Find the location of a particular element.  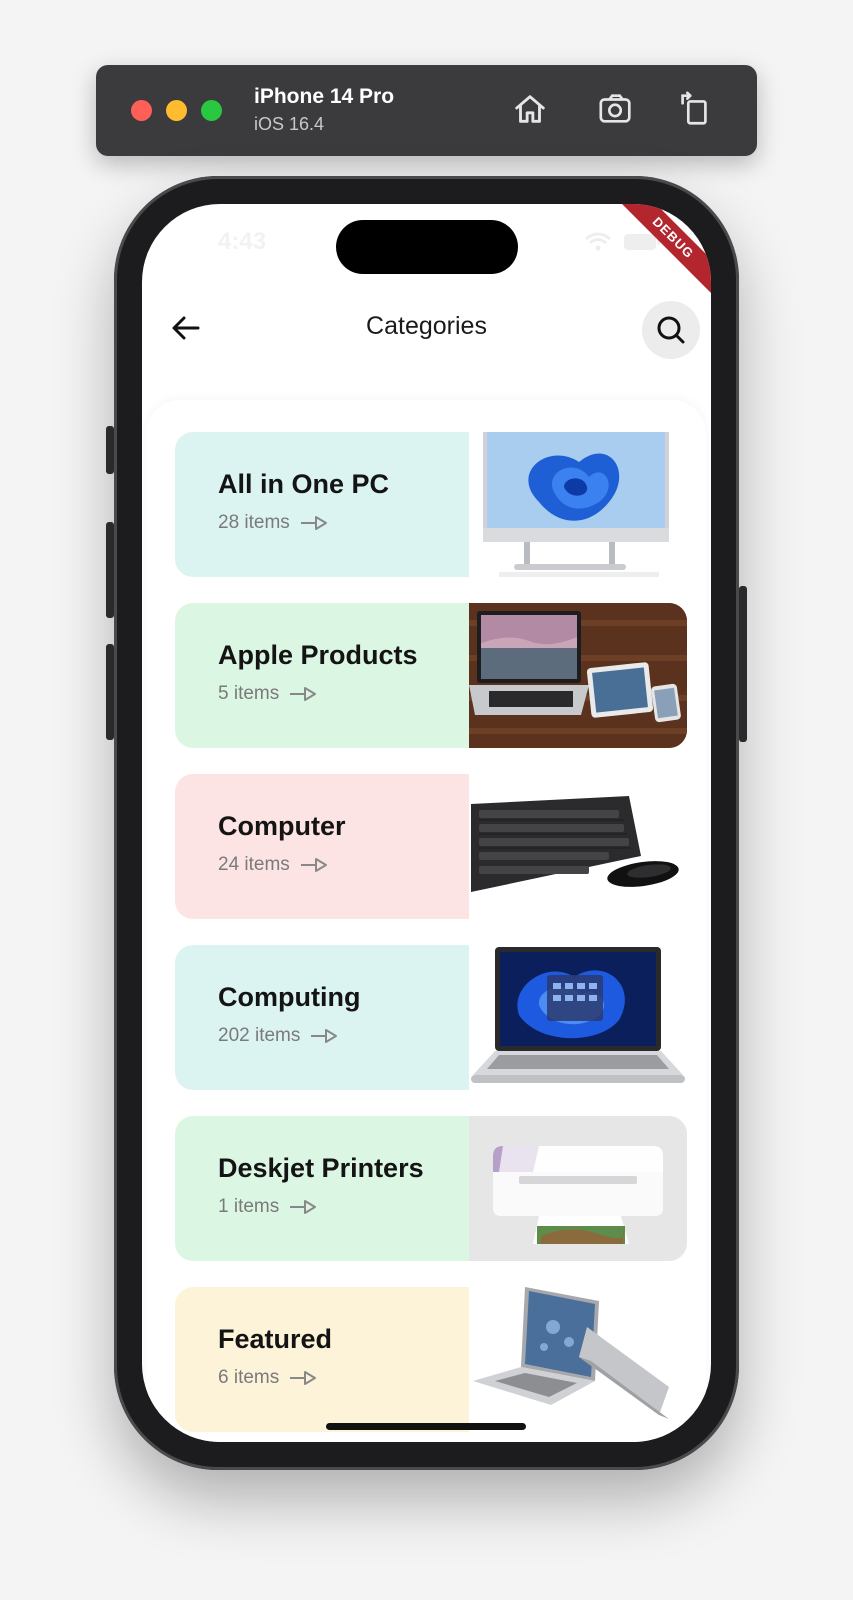

category-card-computer: Computer 24 items is located at coordinates (431, 846).